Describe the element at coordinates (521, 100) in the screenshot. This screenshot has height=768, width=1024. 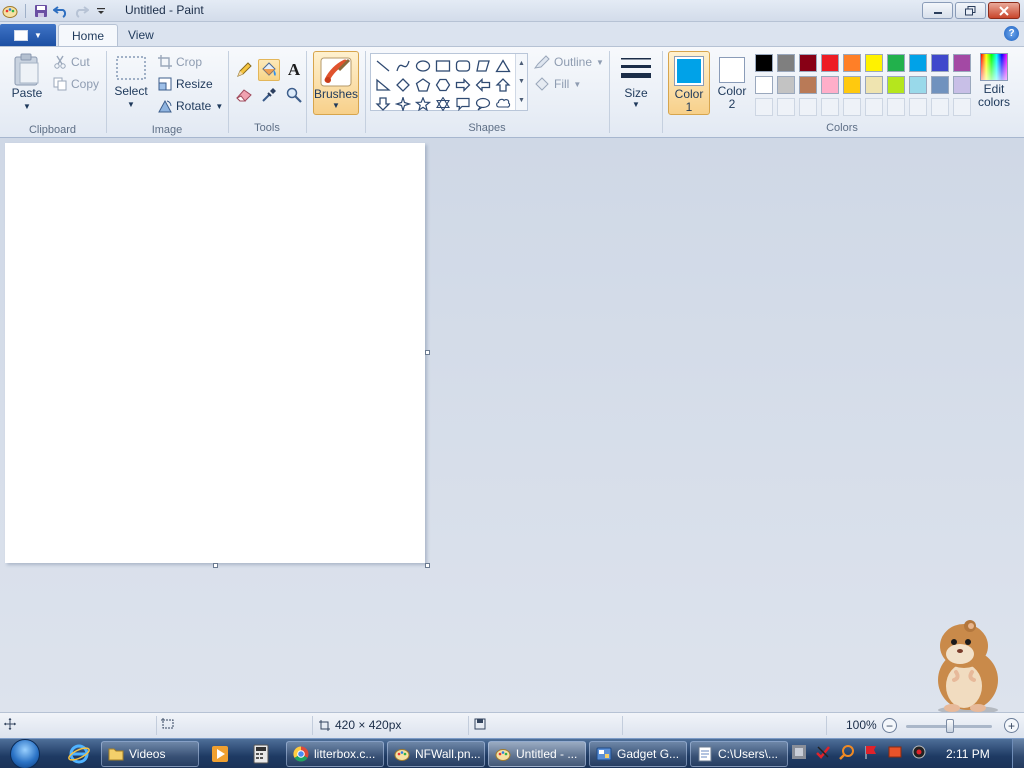
I see `expand-gallery-icon: ▼` at that location.